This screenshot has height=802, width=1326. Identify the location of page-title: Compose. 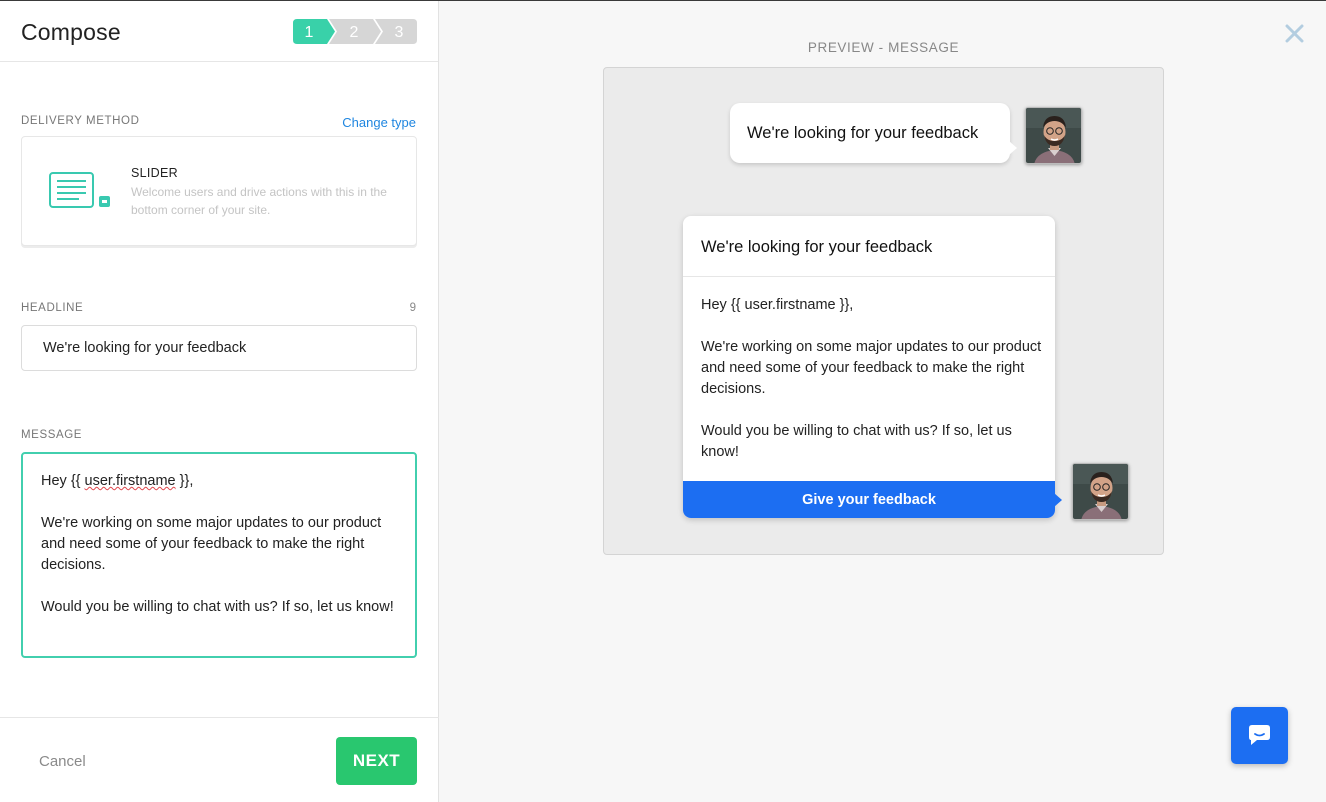
(71, 32).